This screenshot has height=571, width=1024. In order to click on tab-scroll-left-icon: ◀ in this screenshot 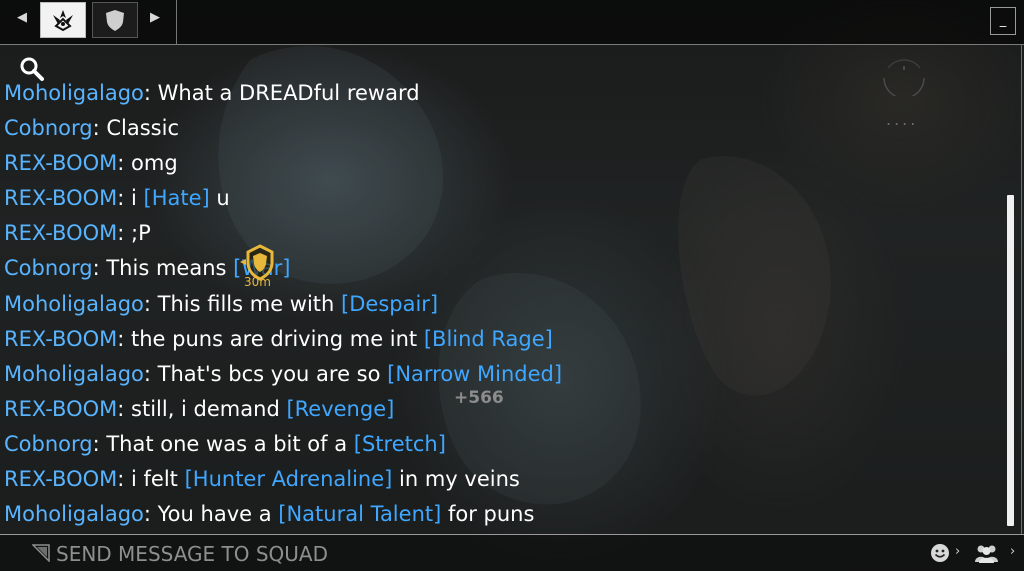, I will do `click(22, 17)`.